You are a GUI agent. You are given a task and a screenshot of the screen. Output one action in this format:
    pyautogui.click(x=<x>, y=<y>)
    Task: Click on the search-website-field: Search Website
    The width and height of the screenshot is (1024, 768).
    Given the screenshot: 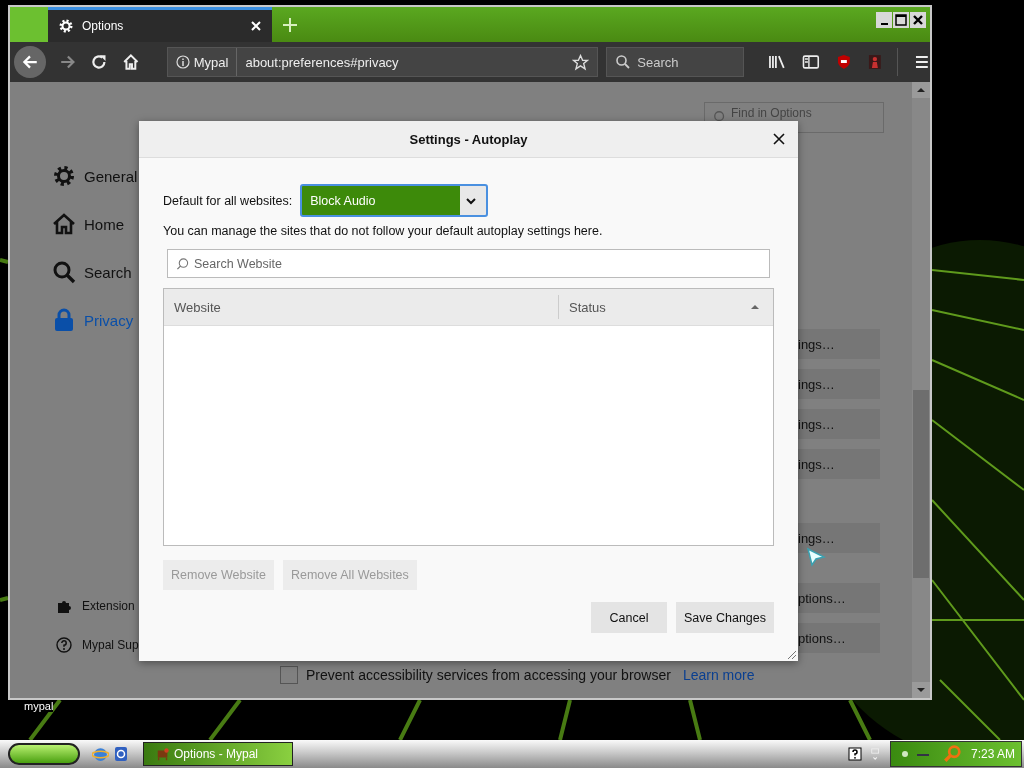 What is the action you would take?
    pyautogui.click(x=468, y=263)
    